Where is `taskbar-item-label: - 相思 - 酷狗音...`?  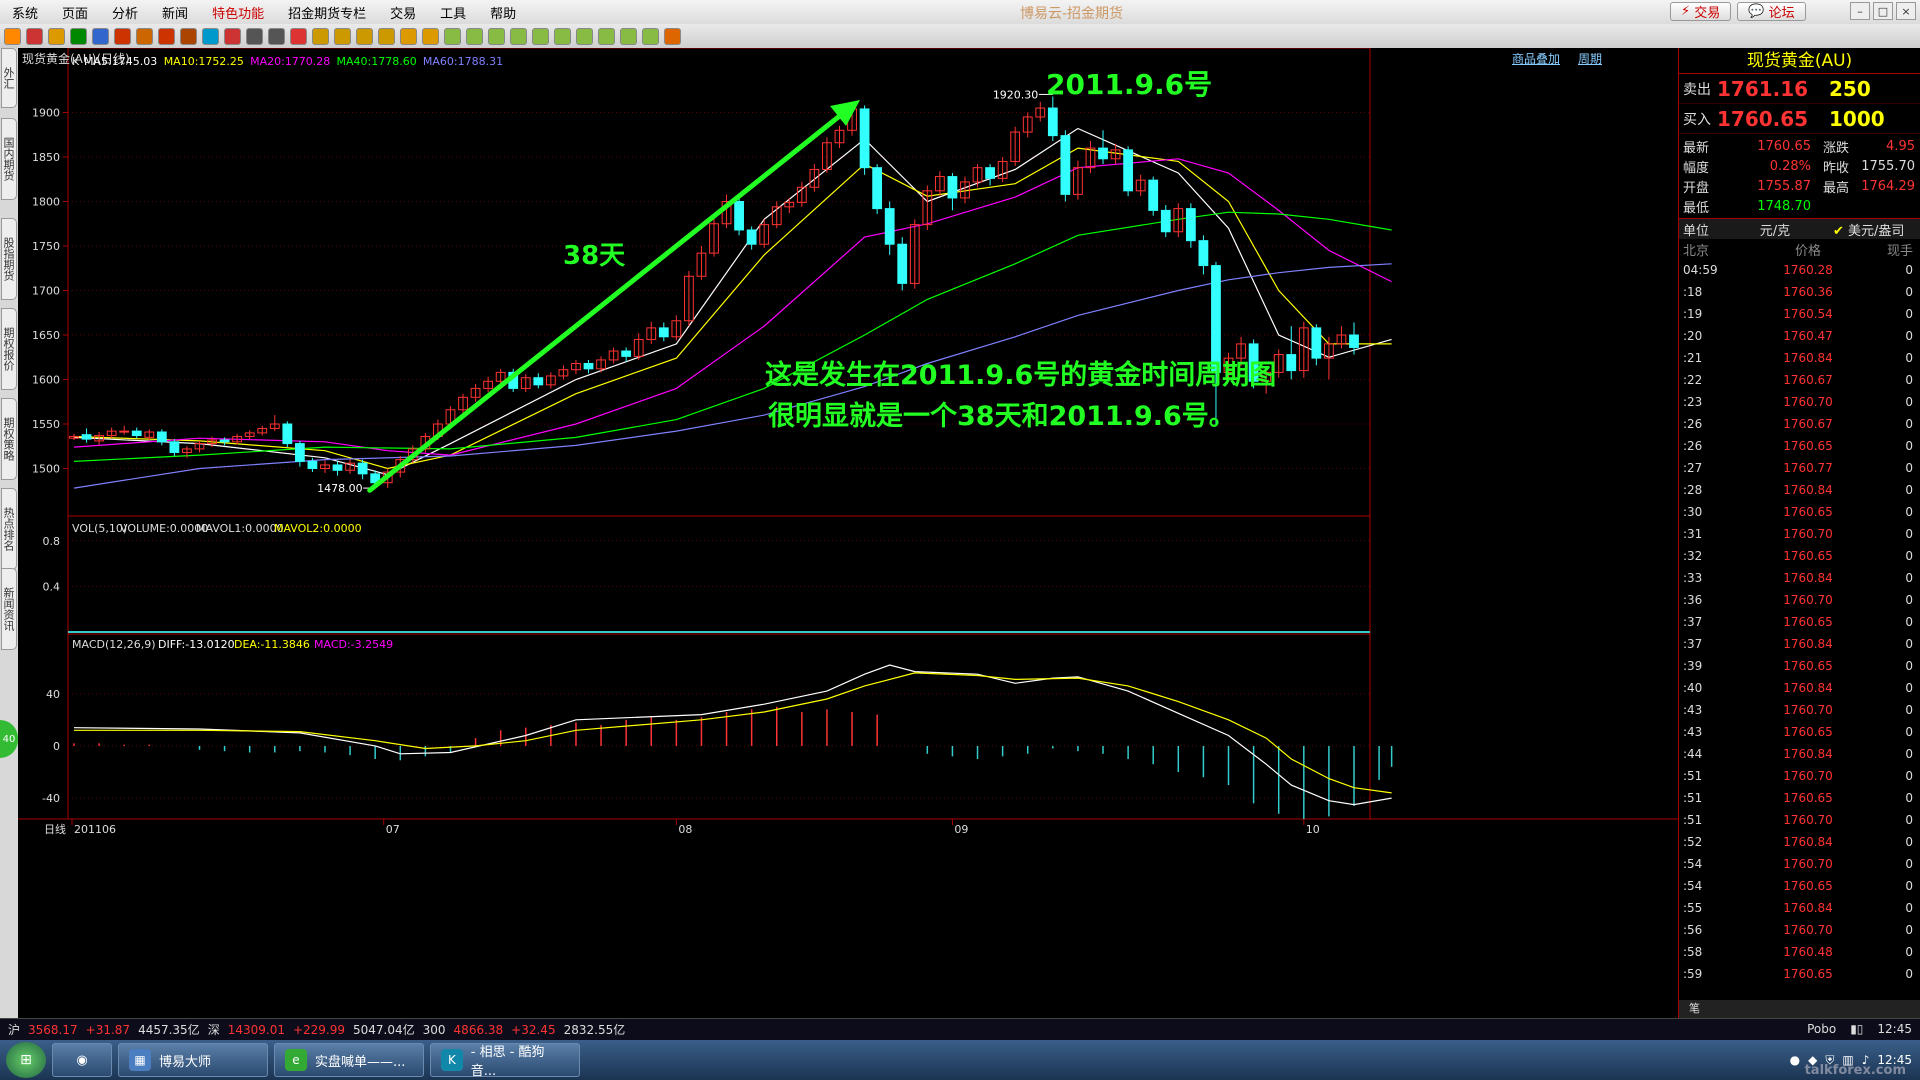 taskbar-item-label: - 相思 - 酷狗音... is located at coordinates (507, 1062).